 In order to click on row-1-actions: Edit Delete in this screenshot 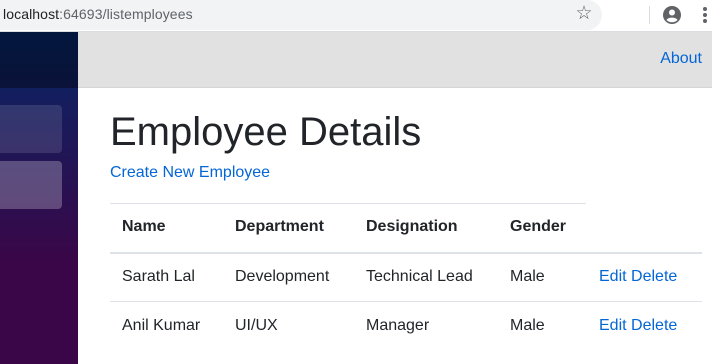, I will do `click(638, 277)`.